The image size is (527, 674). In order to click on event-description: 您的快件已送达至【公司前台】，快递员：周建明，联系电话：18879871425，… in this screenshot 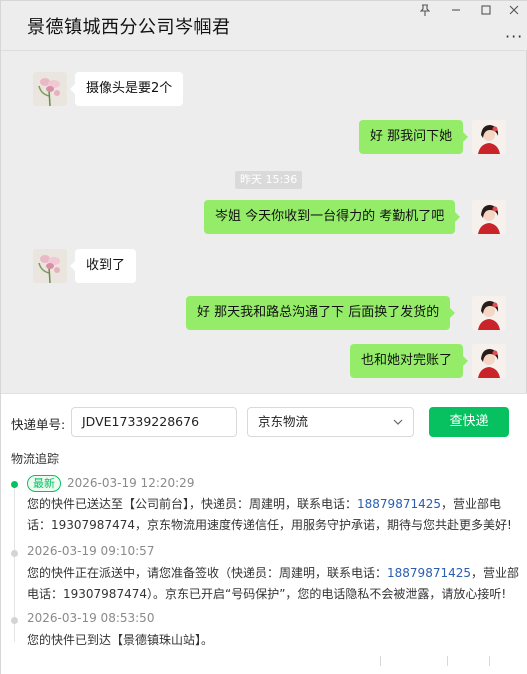, I will do `click(269, 515)`.